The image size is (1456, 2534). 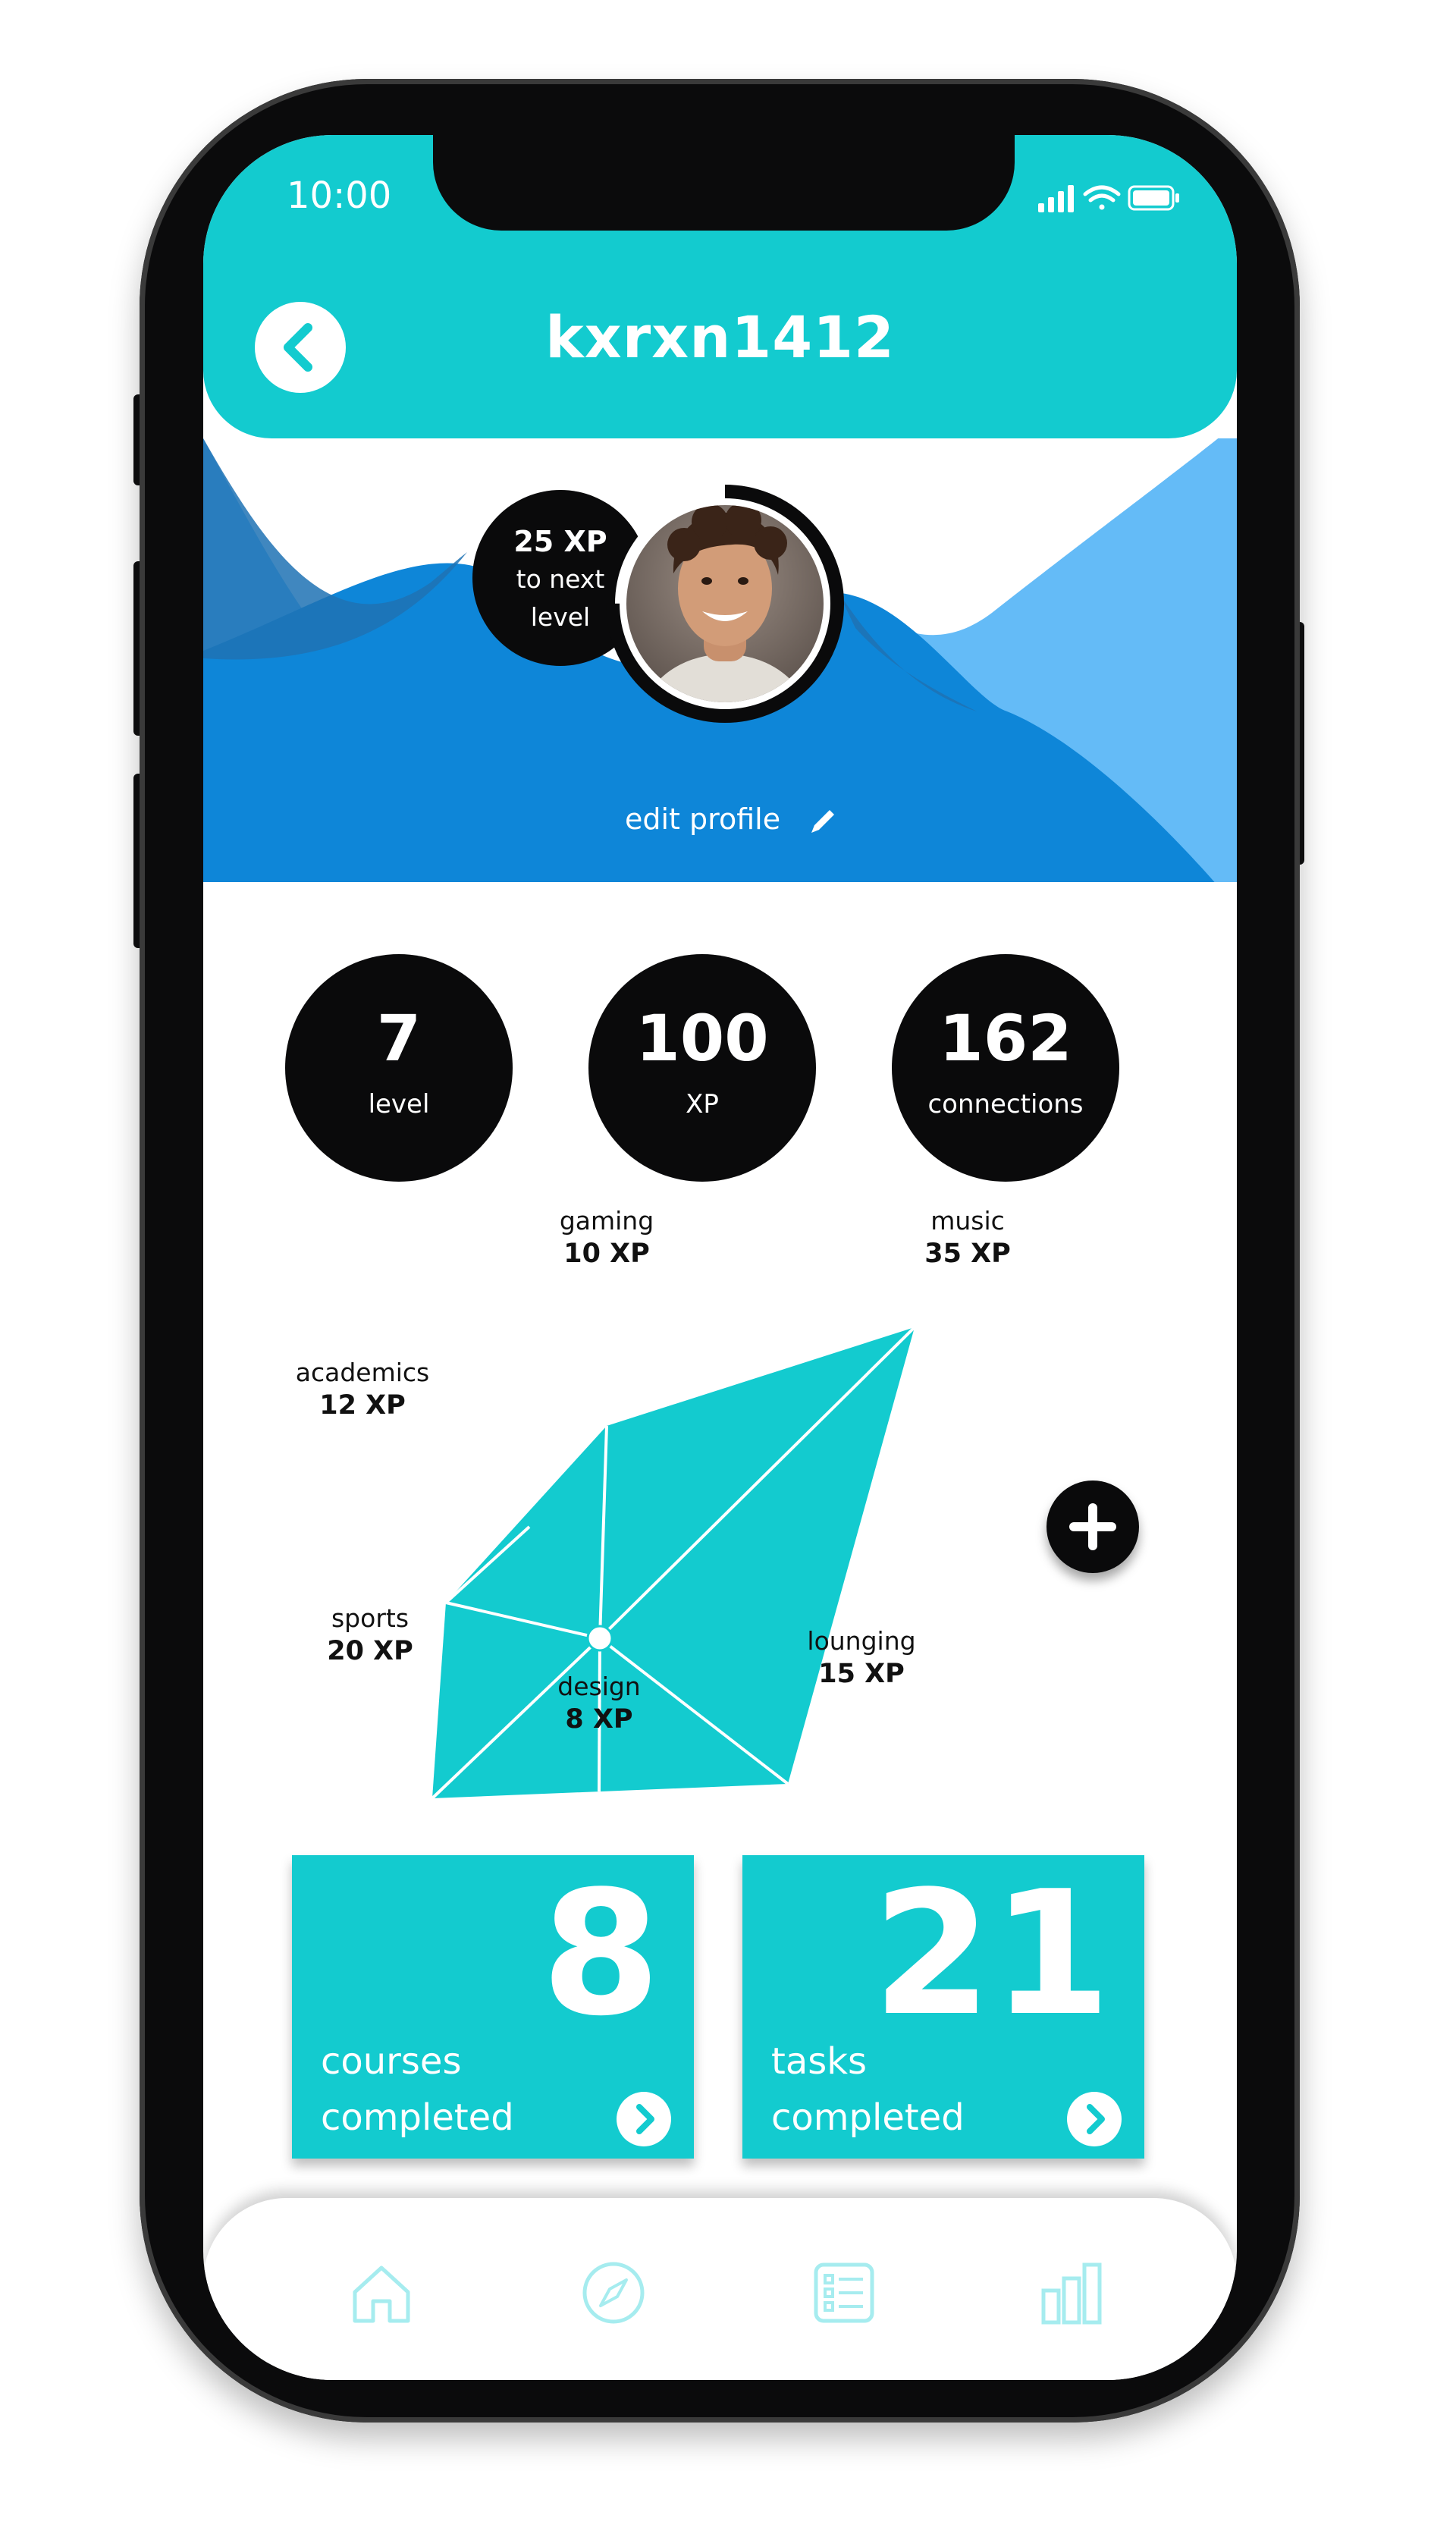 I want to click on wifi-icon, so click(x=1102, y=197).